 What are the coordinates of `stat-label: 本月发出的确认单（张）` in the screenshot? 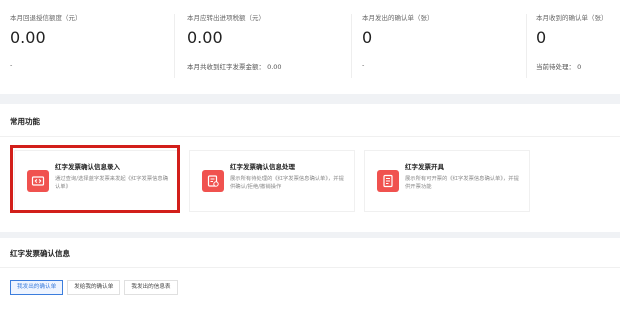 It's located at (398, 18).